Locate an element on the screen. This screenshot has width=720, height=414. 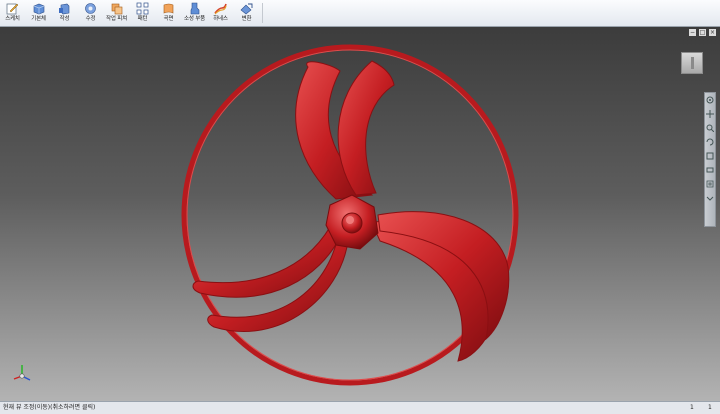
tool-label: 소성 부품 is located at coordinates (194, 19).